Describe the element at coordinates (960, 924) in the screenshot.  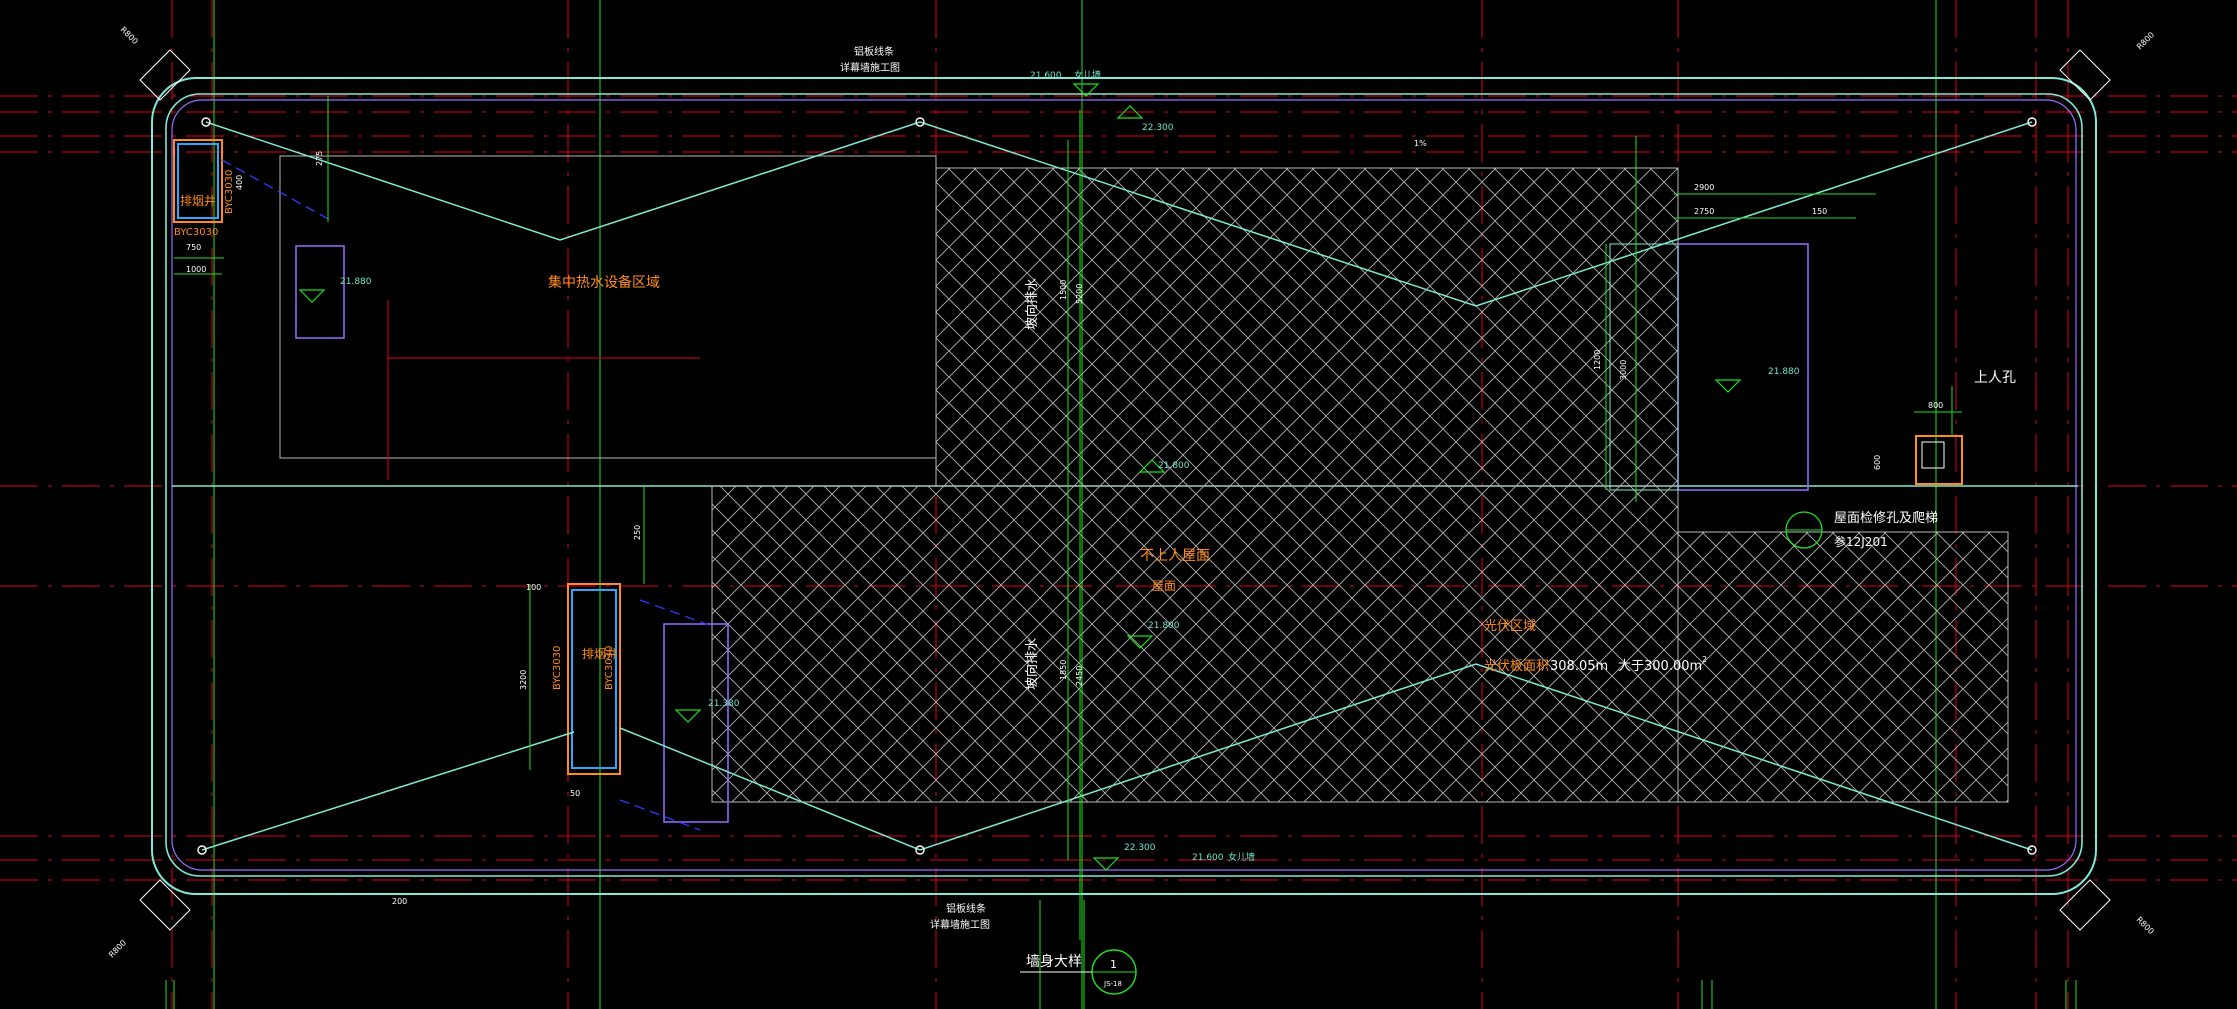
I see `label-detail-bot-2: 详幕墙施工图` at that location.